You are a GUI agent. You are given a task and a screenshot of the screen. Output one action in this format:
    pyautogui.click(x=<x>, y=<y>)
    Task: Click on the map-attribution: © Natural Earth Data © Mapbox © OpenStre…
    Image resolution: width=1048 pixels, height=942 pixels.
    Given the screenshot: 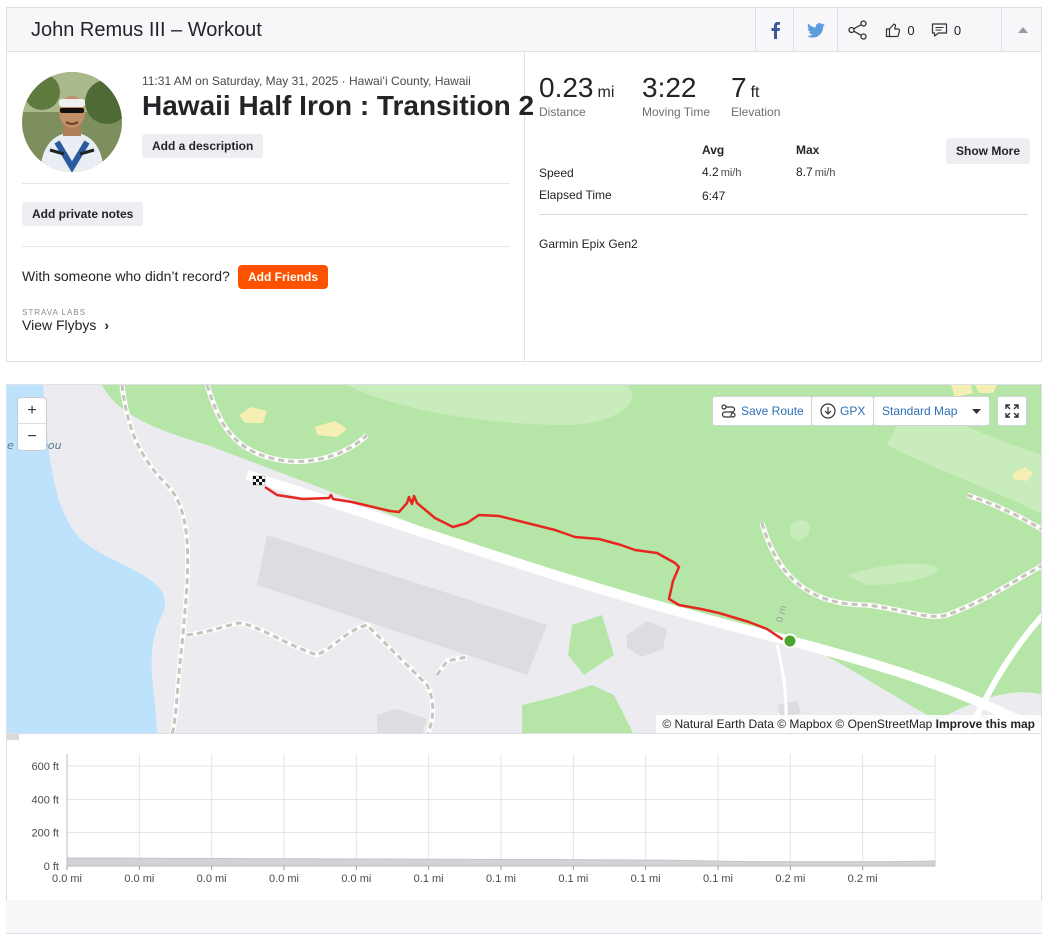 What is the action you would take?
    pyautogui.click(x=848, y=724)
    